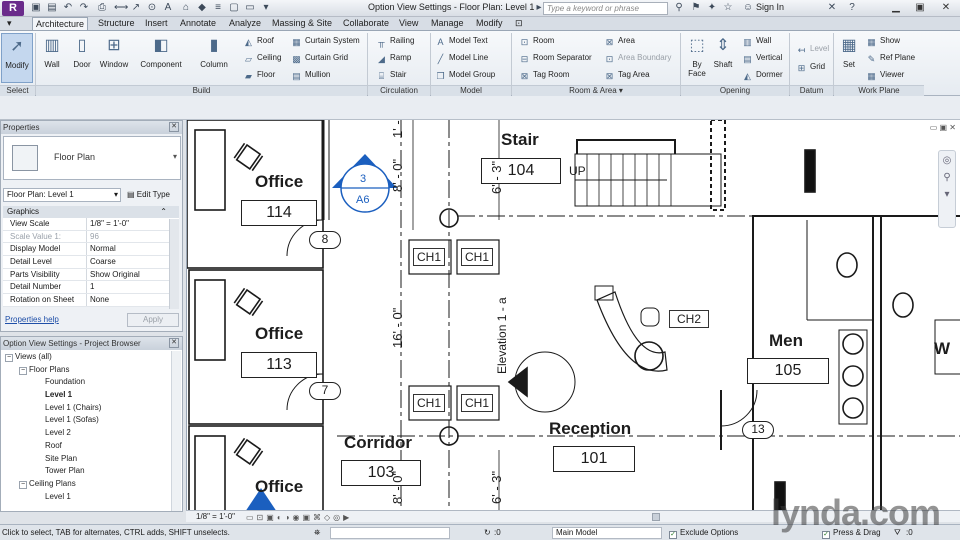 This screenshot has height=540, width=960. I want to click on tab-massing-site: Massing & Site, so click(302, 23).